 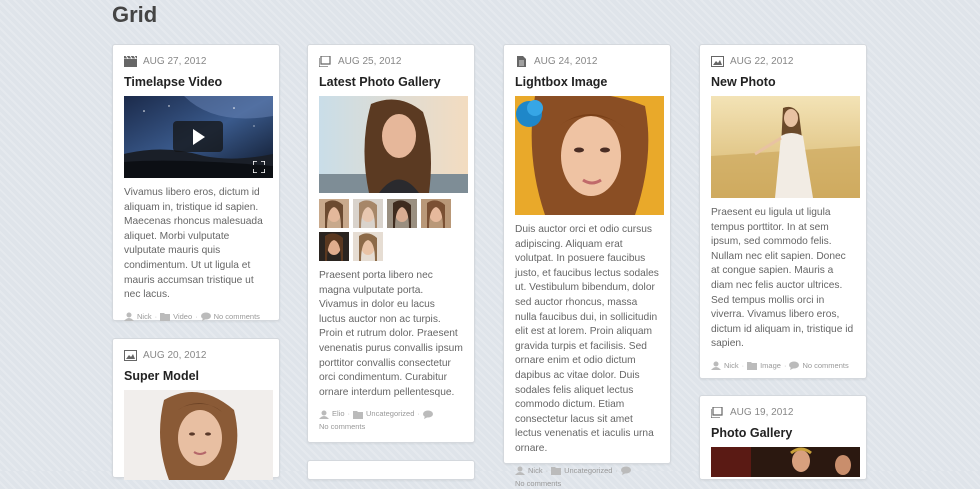 What do you see at coordinates (783, 366) in the screenshot?
I see `post-footer: Nick · Image · No comments` at bounding box center [783, 366].